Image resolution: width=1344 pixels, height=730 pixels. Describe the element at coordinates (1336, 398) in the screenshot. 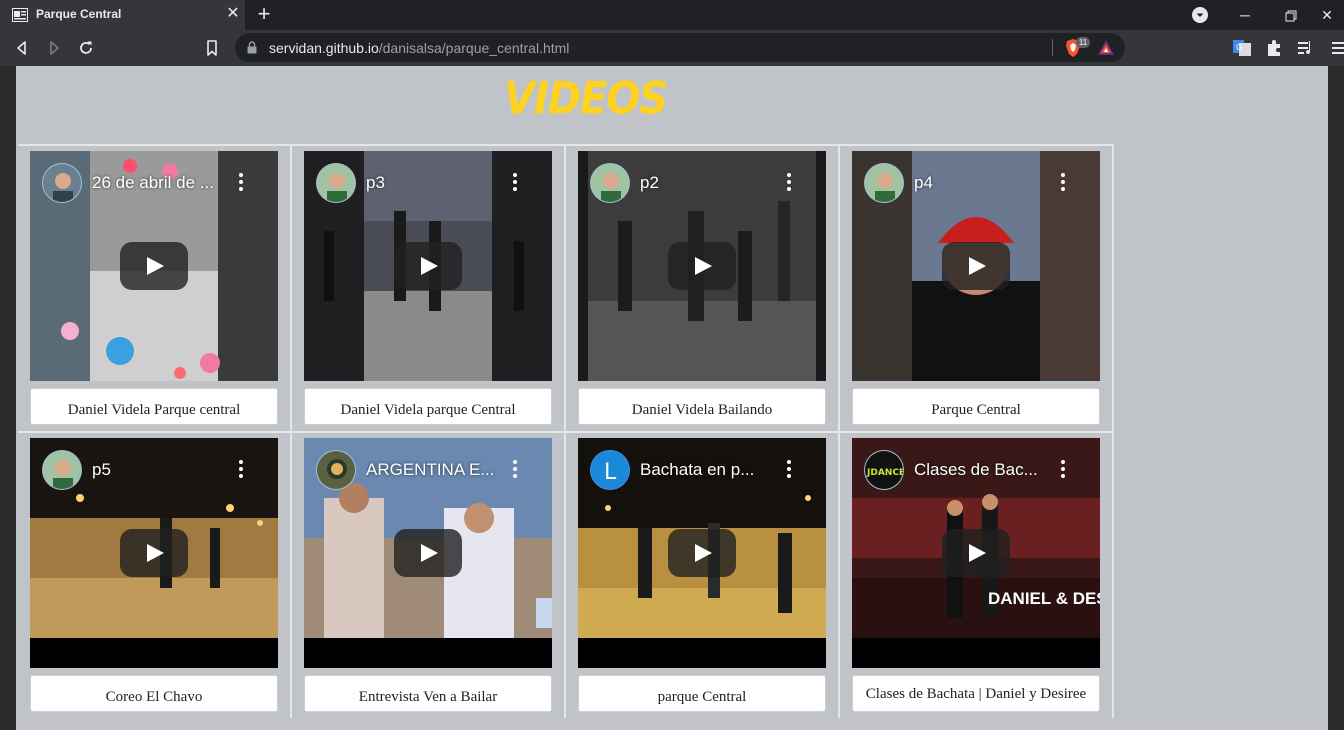

I see `page-scrollbar-area` at that location.